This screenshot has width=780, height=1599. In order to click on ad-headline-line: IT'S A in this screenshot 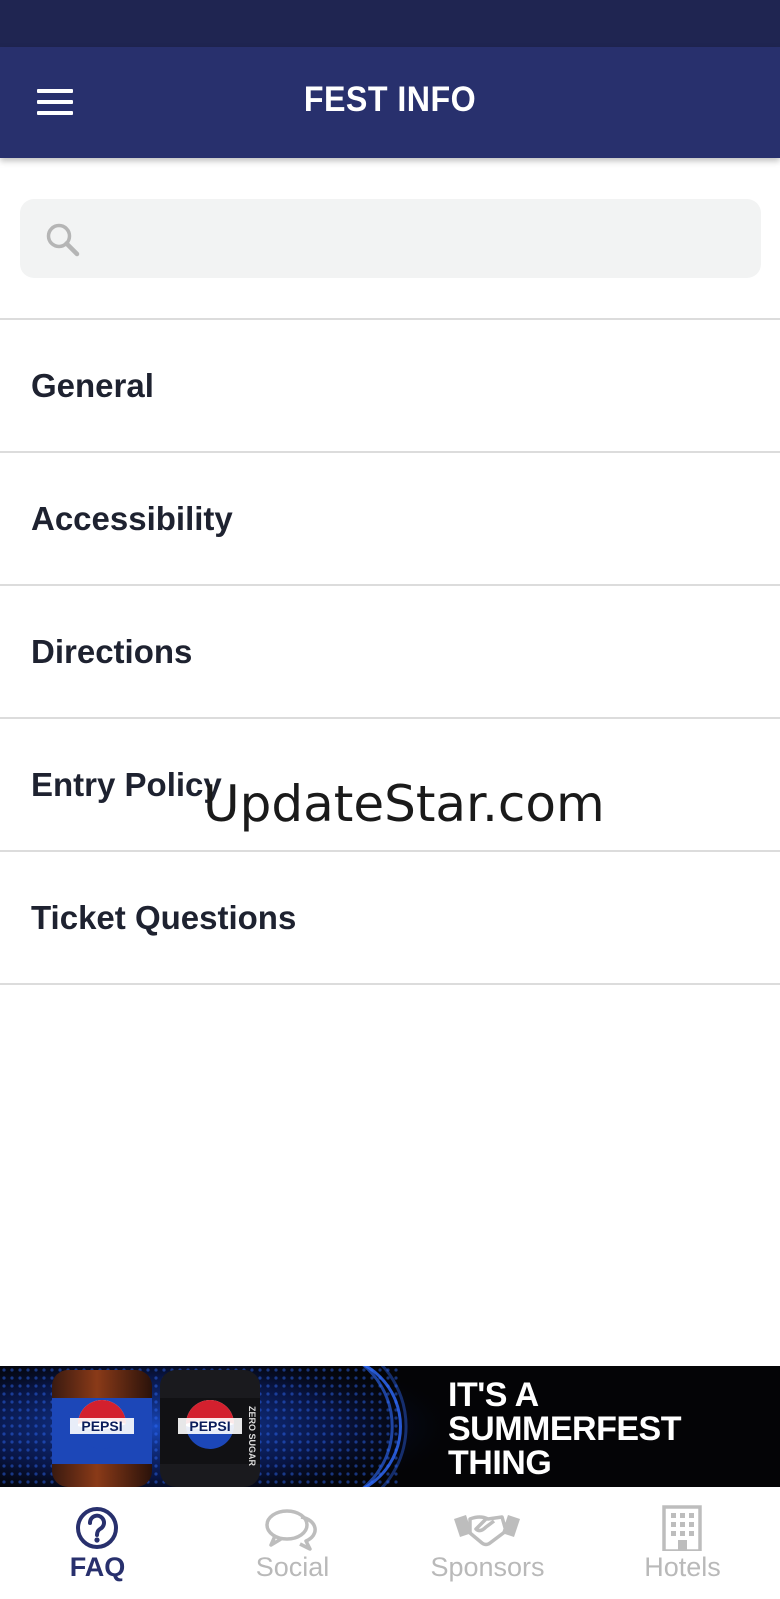, I will do `click(493, 1395)`.